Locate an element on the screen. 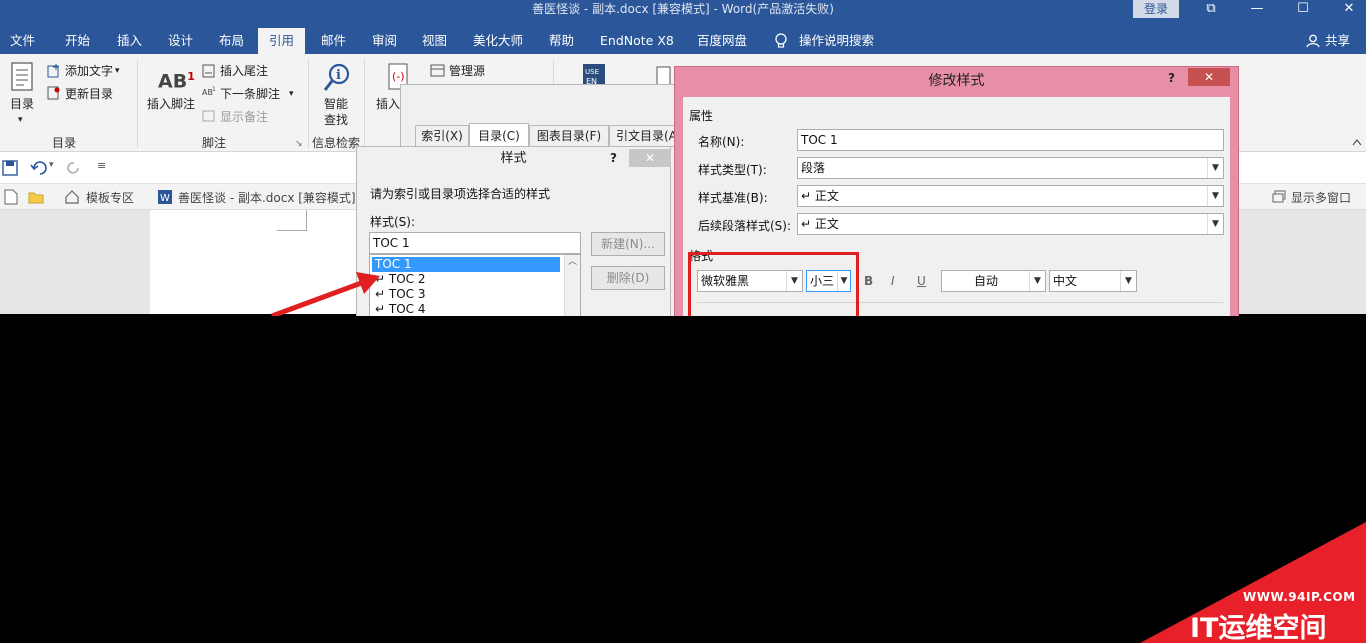 The image size is (1366, 643). tab-table-of-figures: 图表目录(F) is located at coordinates (569, 136).